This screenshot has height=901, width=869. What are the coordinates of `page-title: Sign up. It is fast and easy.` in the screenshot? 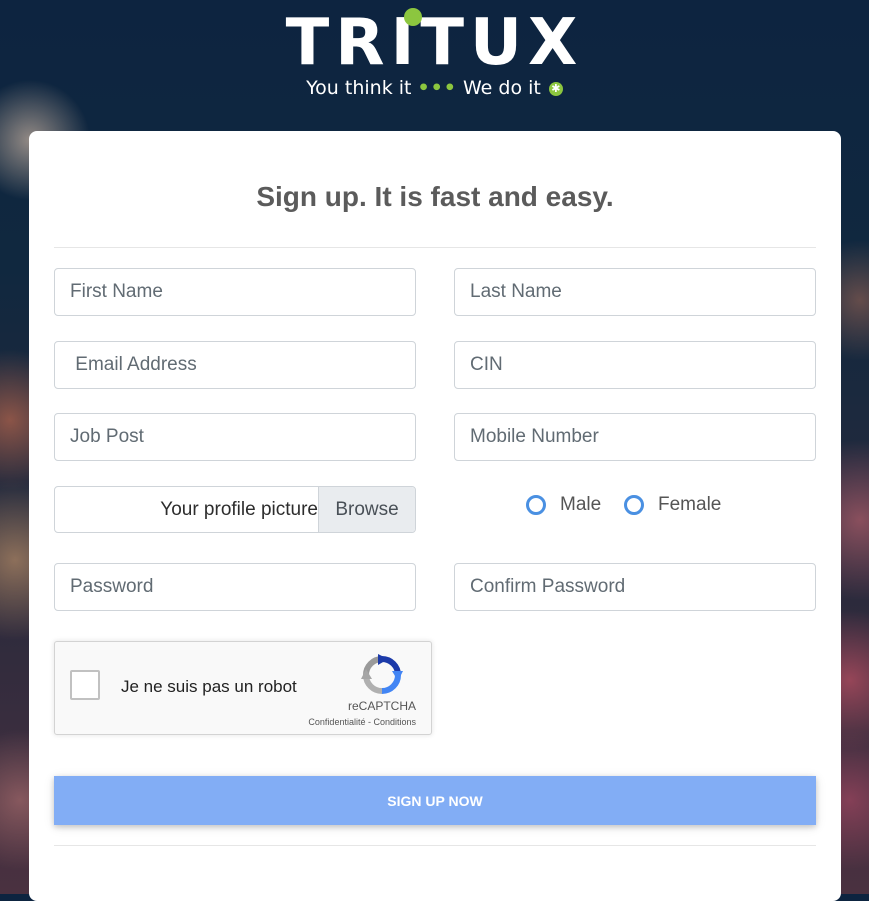 It's located at (435, 196).